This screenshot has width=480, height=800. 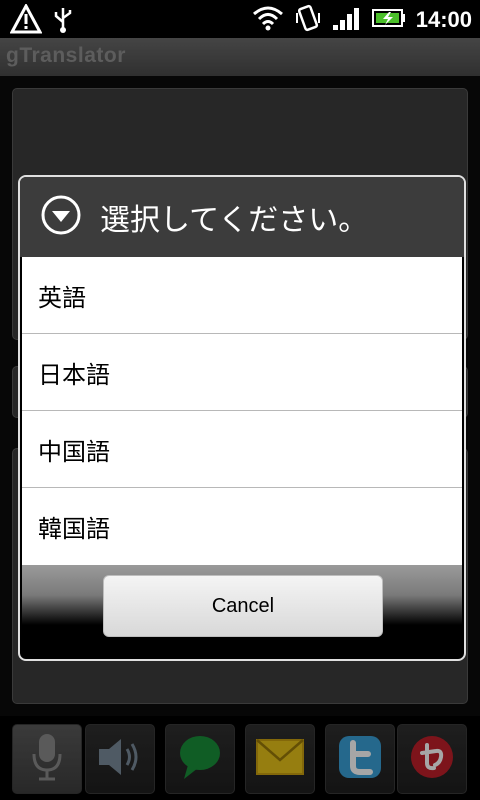 What do you see at coordinates (61, 217) in the screenshot?
I see `dropdown-circle-icon` at bounding box center [61, 217].